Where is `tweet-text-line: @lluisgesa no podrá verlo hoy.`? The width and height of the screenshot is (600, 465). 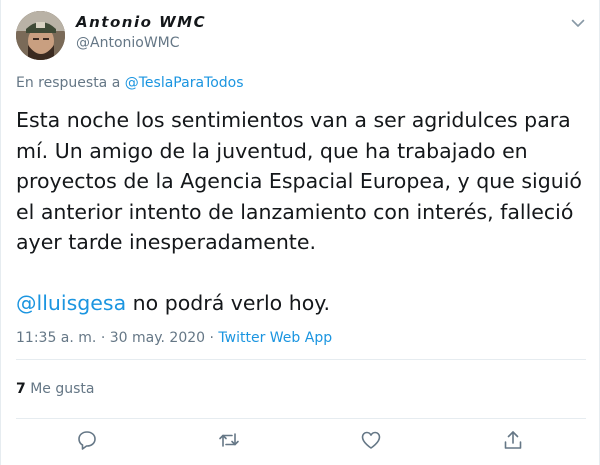 tweet-text-line: @lluisgesa no podrá verlo hoy. is located at coordinates (303, 303).